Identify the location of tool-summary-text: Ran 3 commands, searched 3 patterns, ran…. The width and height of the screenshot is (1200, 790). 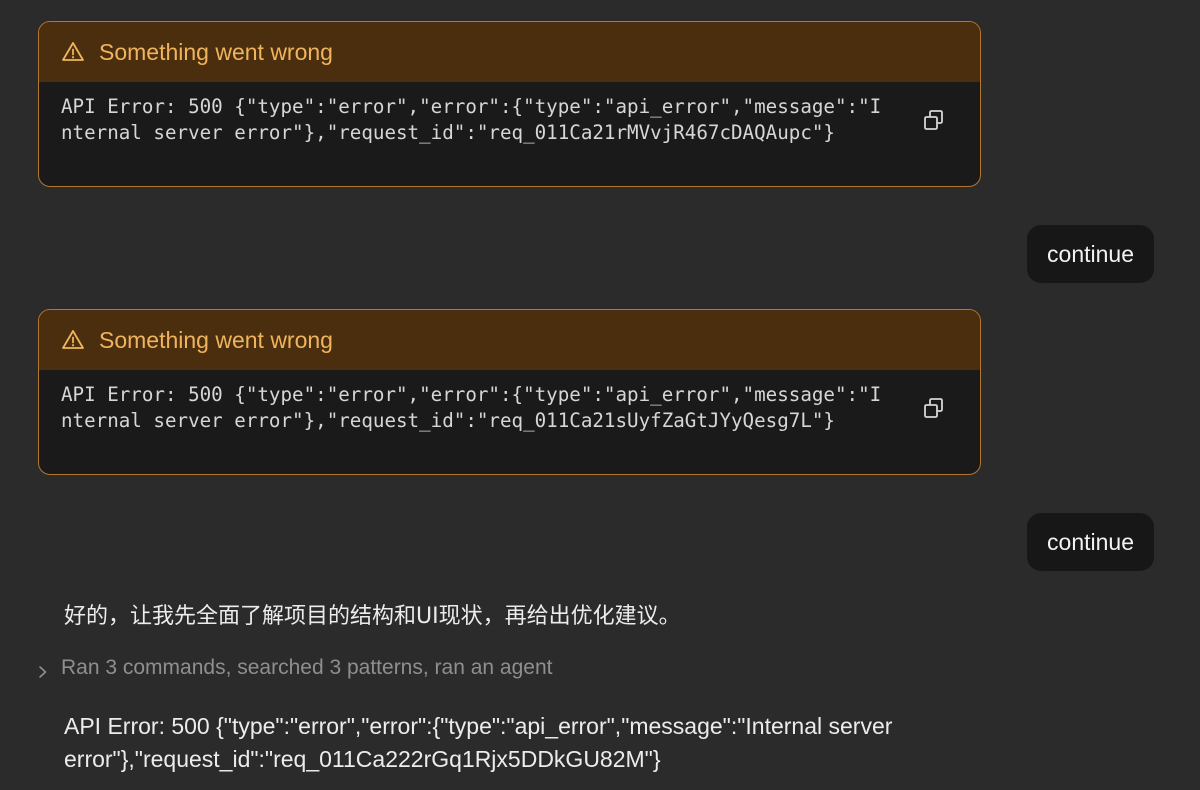
(307, 667).